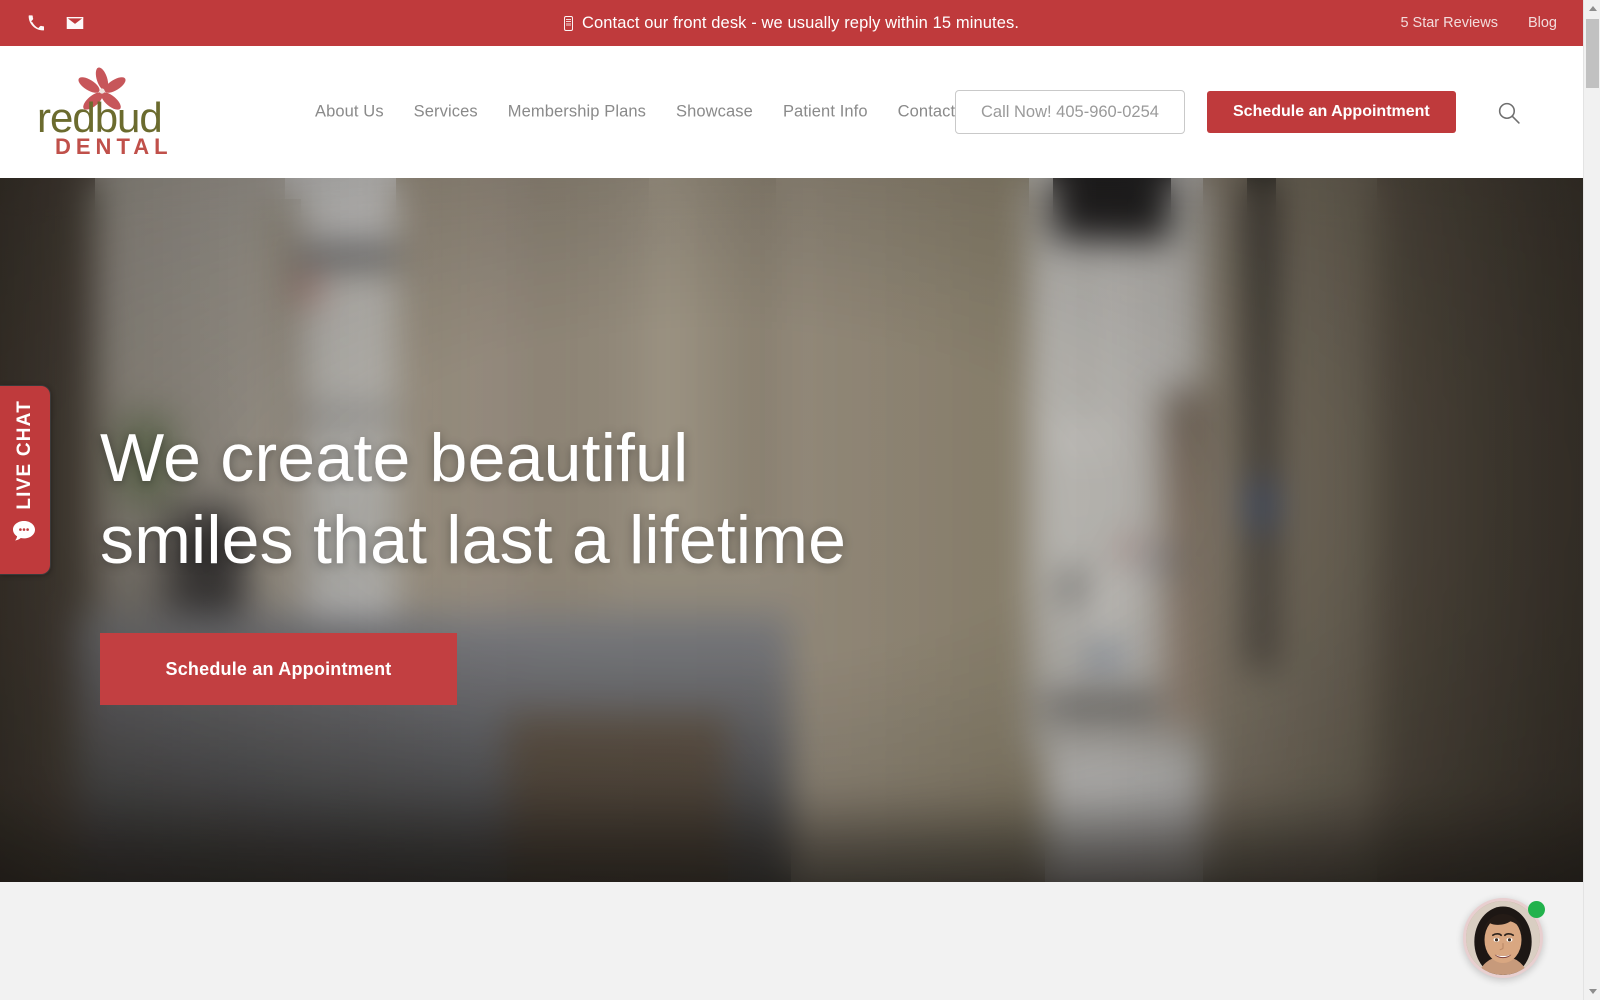 This screenshot has width=1600, height=1000. Describe the element at coordinates (1592, 8) in the screenshot. I see `scroll-up-arrow` at that location.